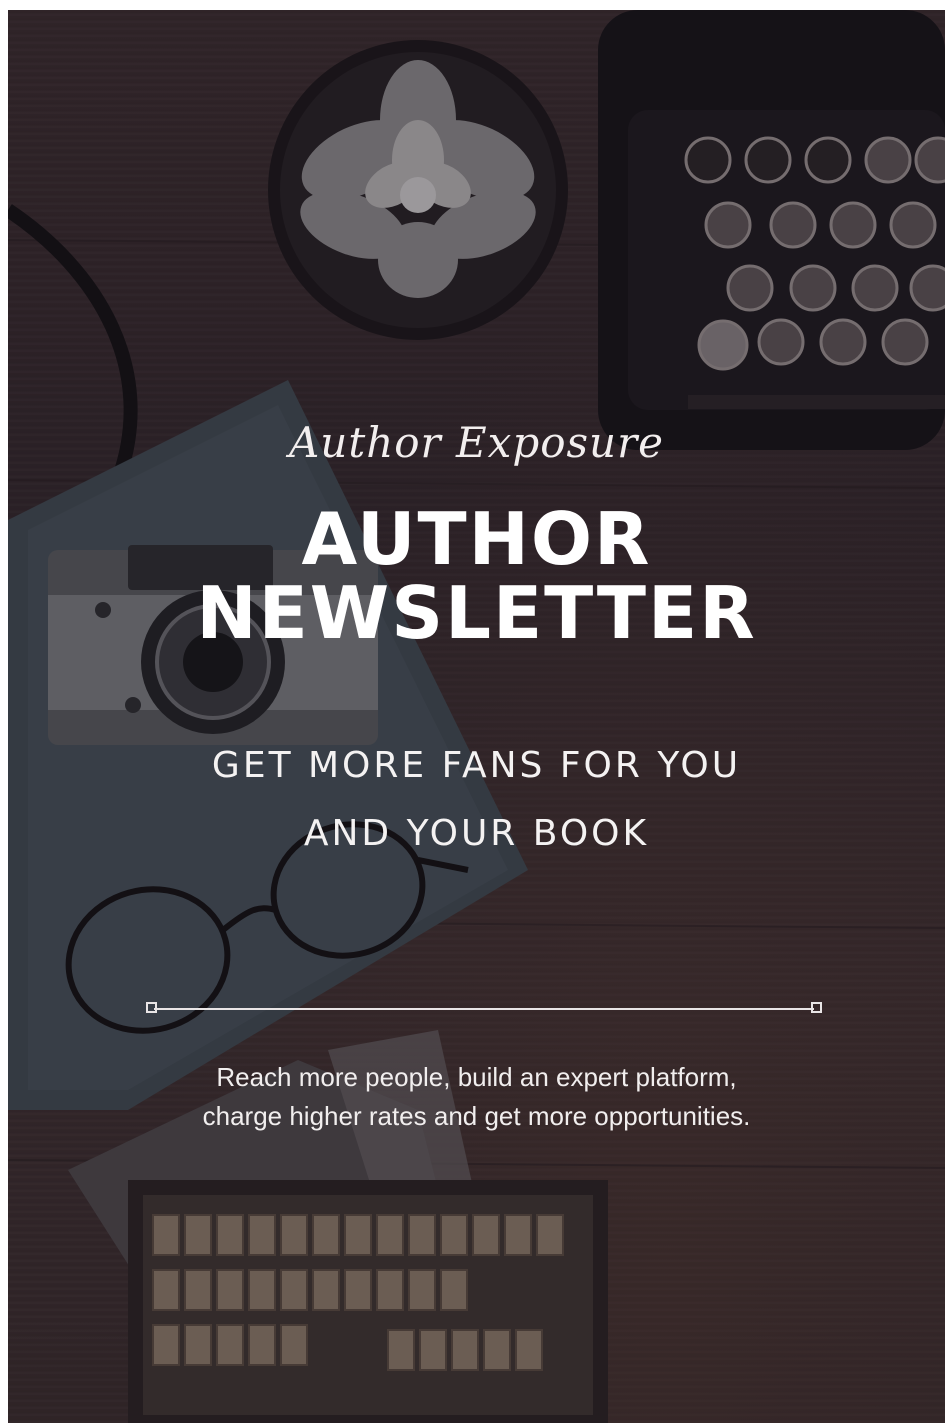 The width and height of the screenshot is (947, 1425). What do you see at coordinates (476, 539) in the screenshot?
I see `main-title-line-1: AUTHOR` at bounding box center [476, 539].